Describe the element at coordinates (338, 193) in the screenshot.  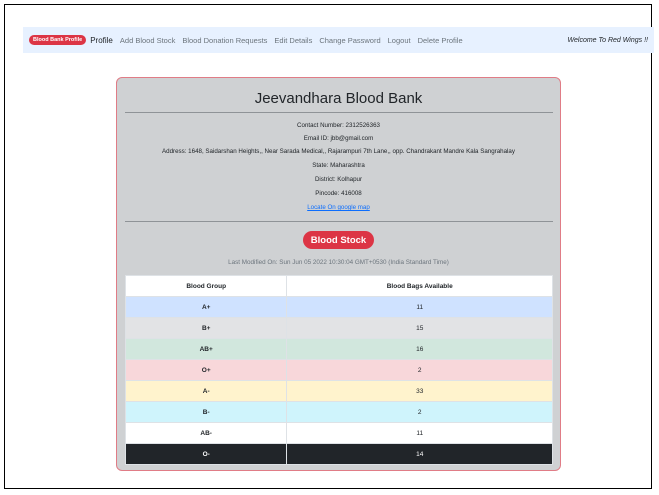
I see `pincode: Pincode: 416008` at that location.